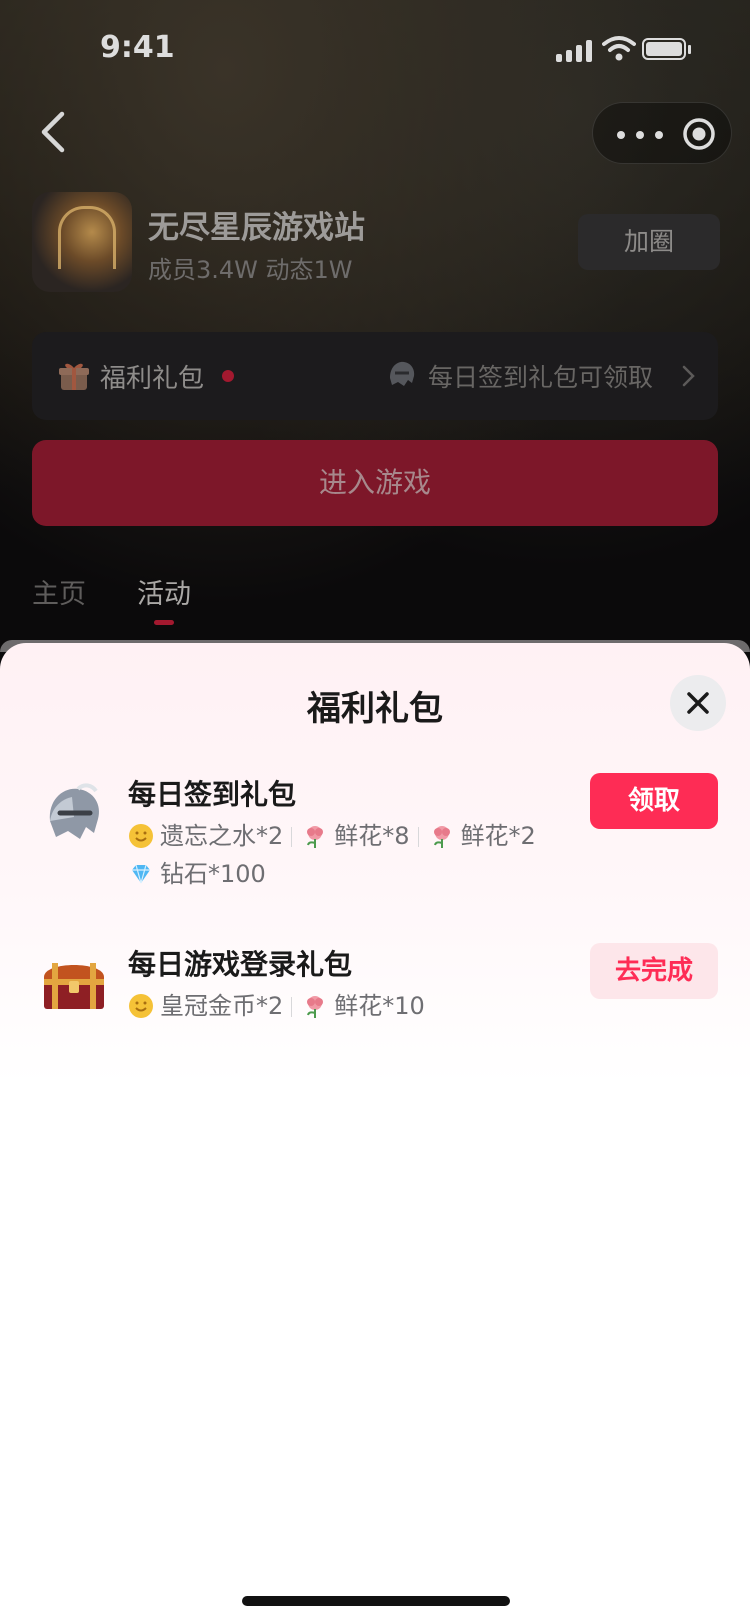  I want to click on sheet-title: 福利礼包, so click(375, 709).